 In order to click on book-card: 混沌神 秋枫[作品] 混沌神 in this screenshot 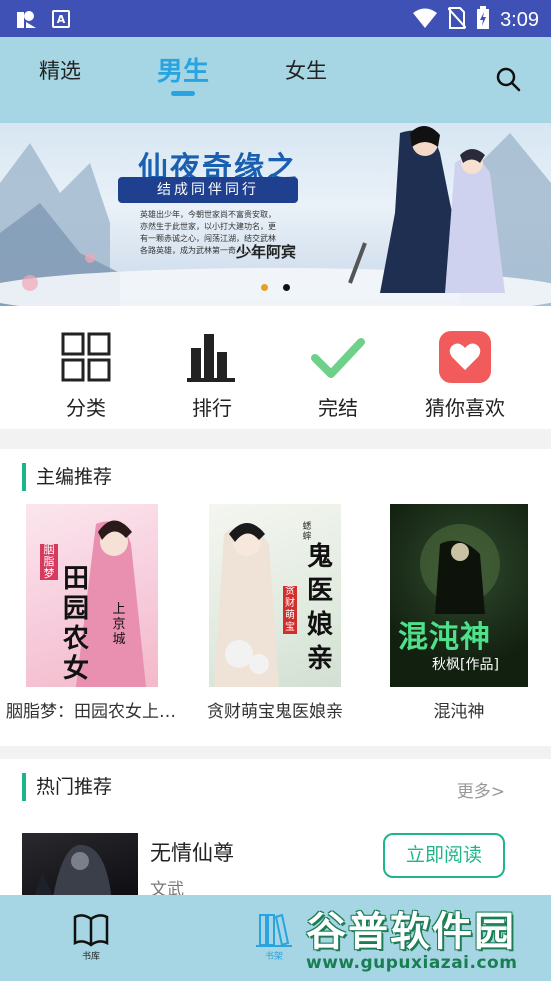, I will do `click(459, 613)`.